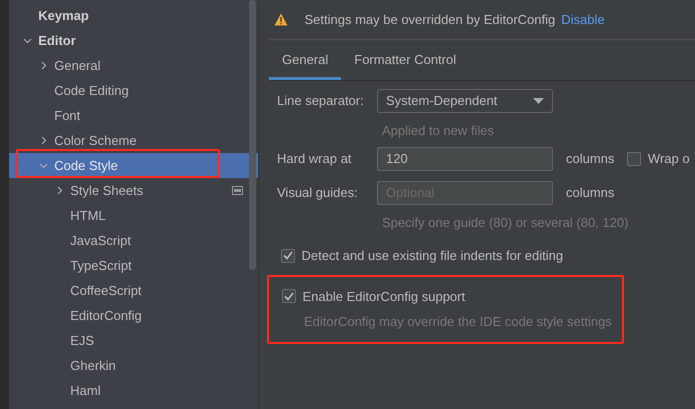 The width and height of the screenshot is (695, 409). Describe the element at coordinates (129, 365) in the screenshot. I see `tree-item: Gherkin` at that location.